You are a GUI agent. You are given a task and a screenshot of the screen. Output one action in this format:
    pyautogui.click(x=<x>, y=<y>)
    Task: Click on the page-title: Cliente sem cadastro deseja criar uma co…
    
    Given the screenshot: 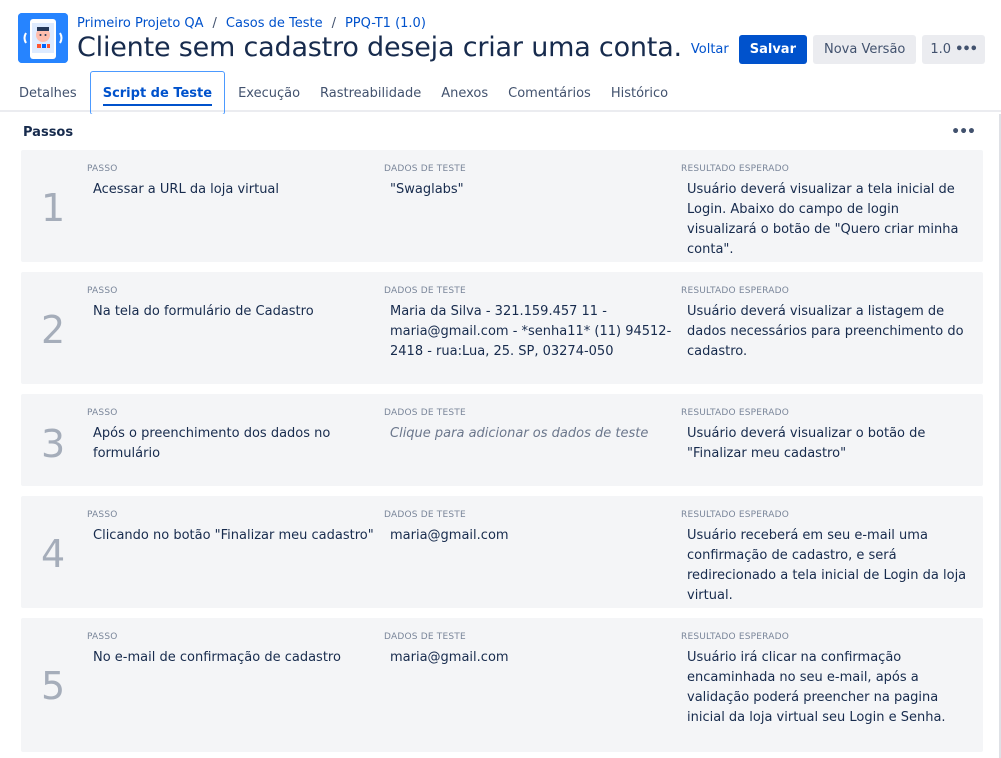 What is the action you would take?
    pyautogui.click(x=379, y=47)
    